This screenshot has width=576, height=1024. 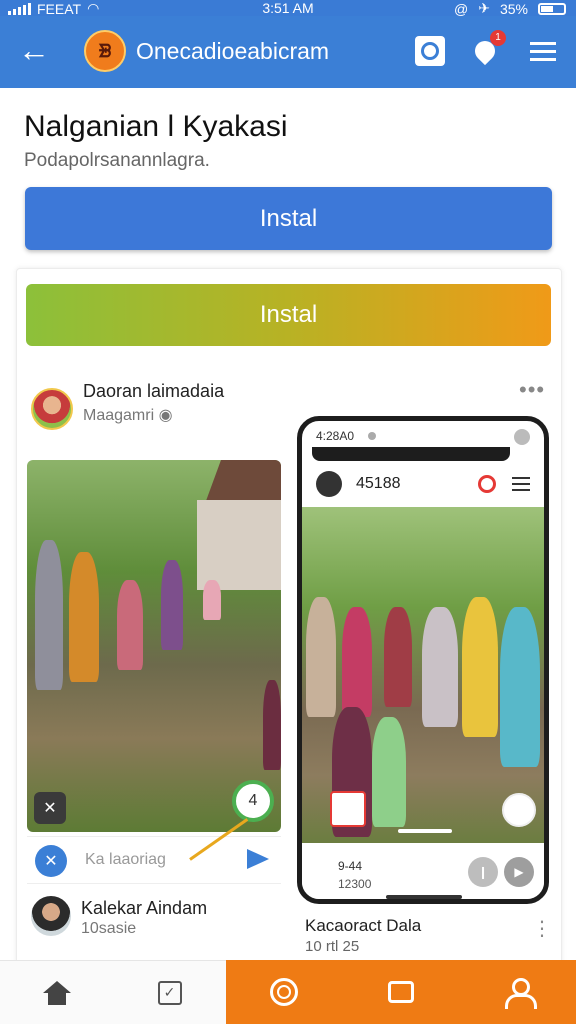 I want to click on send-icon, so click(x=258, y=859).